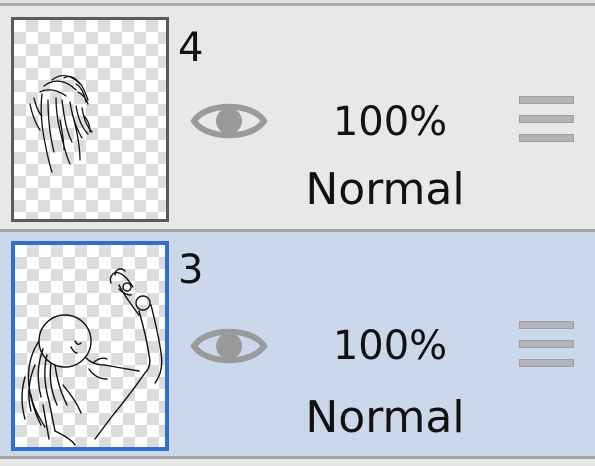  What do you see at coordinates (61, 123) in the screenshot?
I see `hair-sketch-icon` at bounding box center [61, 123].